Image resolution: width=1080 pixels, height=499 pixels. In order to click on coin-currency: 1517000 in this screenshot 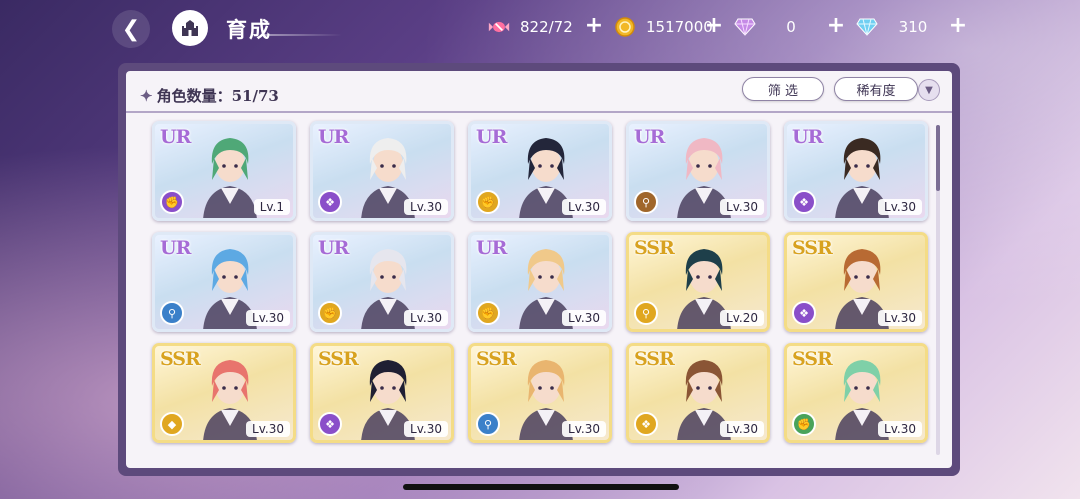, I will do `click(663, 27)`.